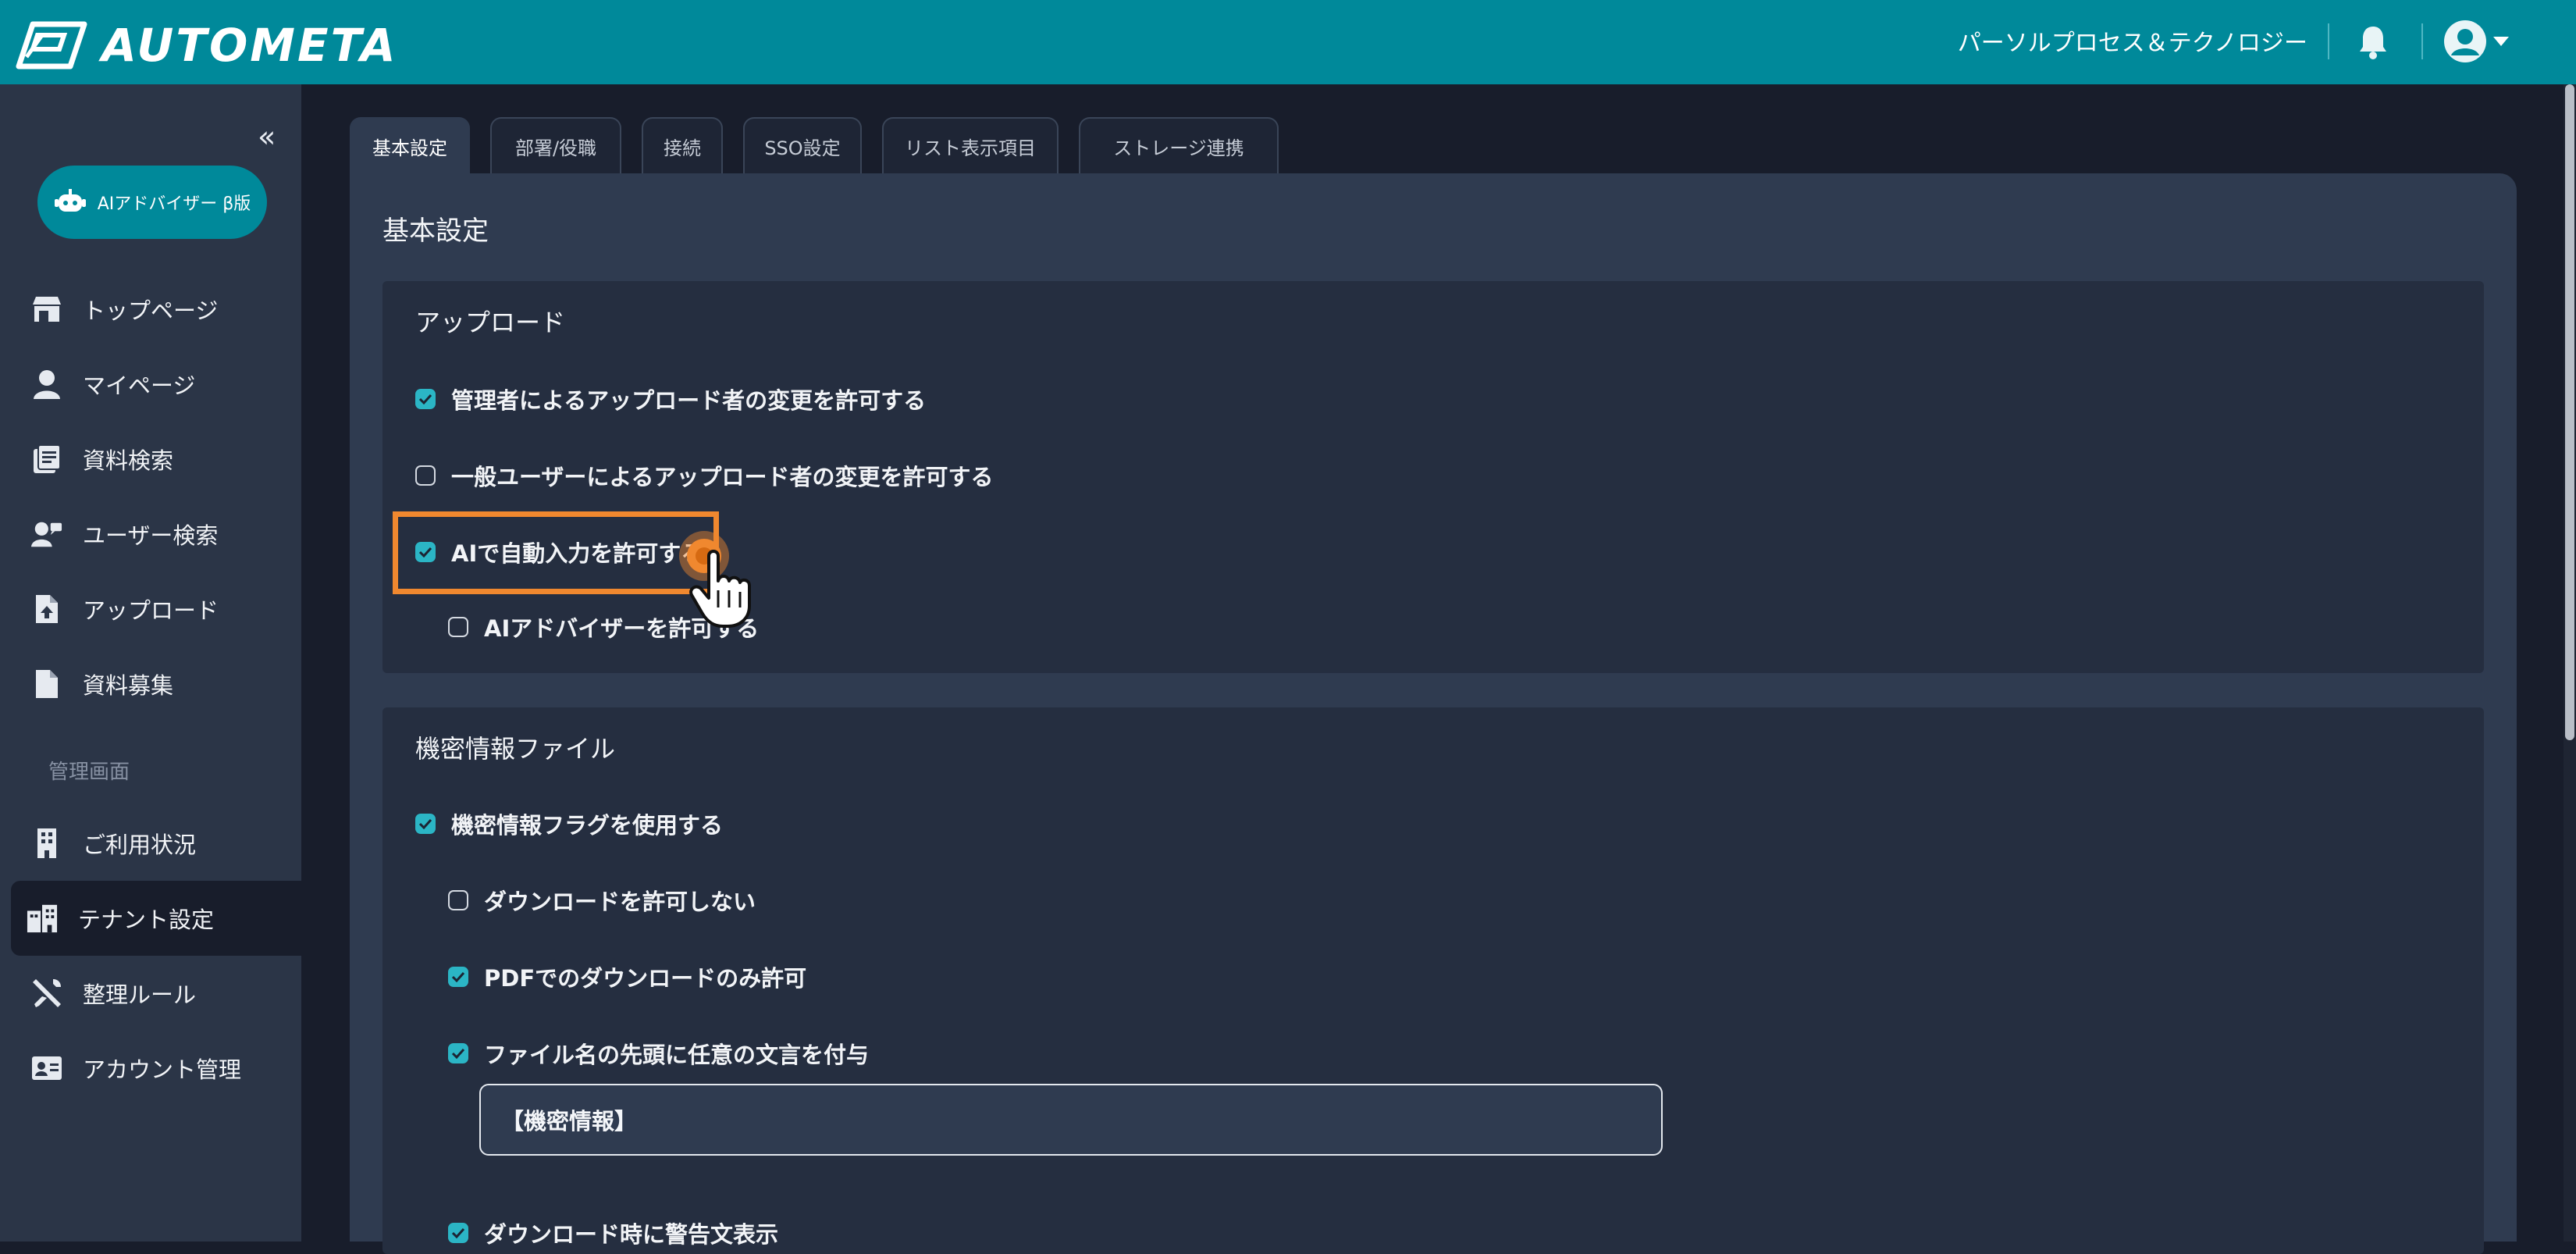 This screenshot has width=2576, height=1254. Describe the element at coordinates (490, 322) in the screenshot. I see `upload-section-title: アップロード` at that location.